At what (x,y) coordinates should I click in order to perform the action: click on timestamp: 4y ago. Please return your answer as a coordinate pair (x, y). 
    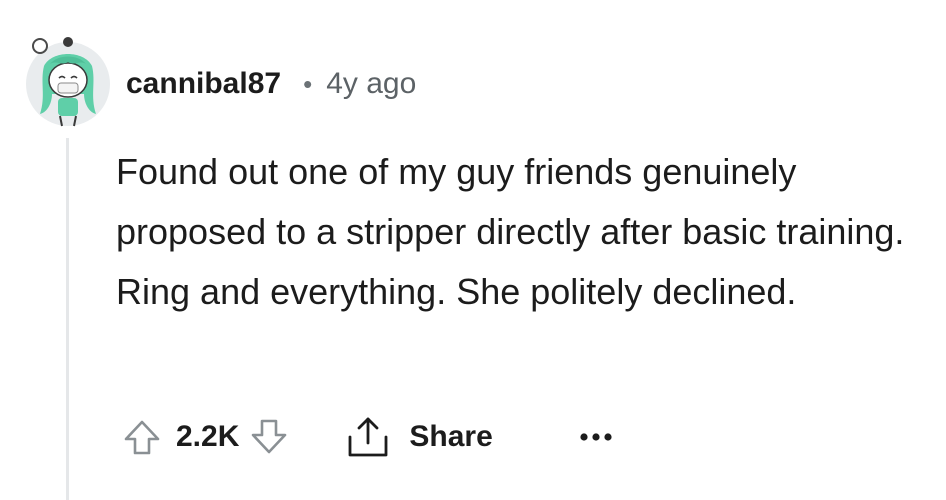
    Looking at the image, I should click on (371, 84).